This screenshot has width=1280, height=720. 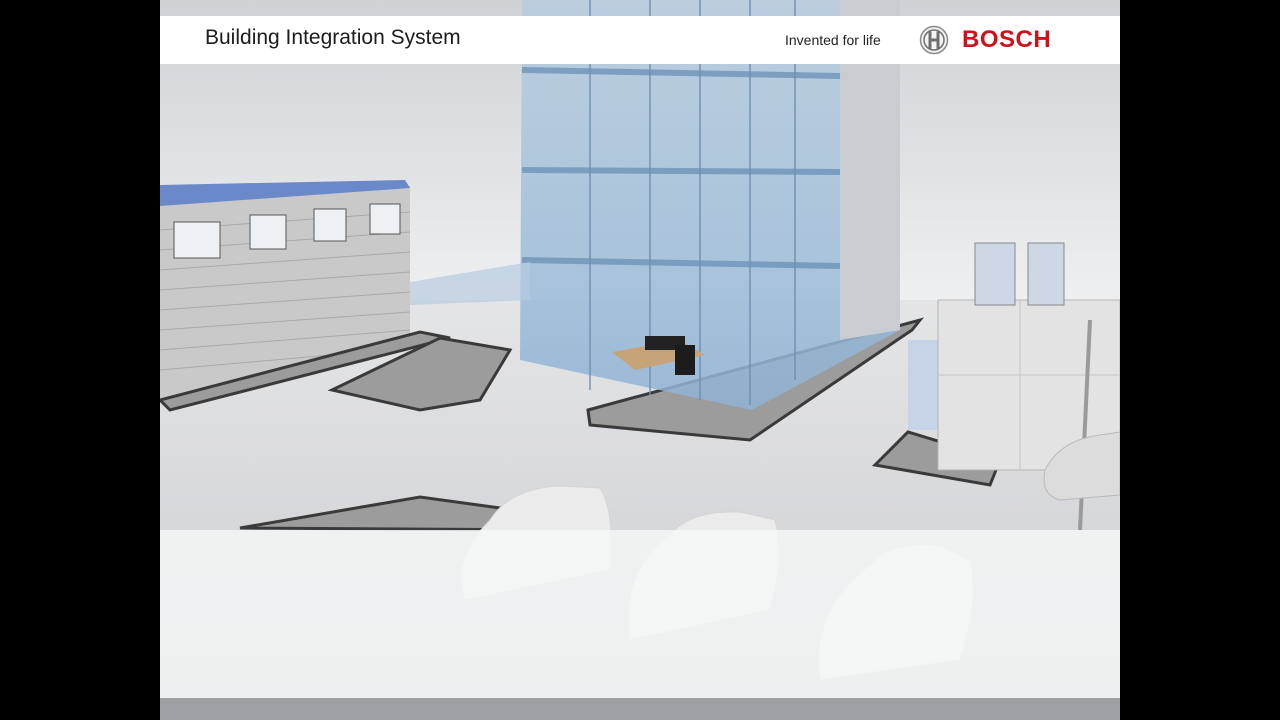 I want to click on bottom-ground-strip, so click(x=640, y=709).